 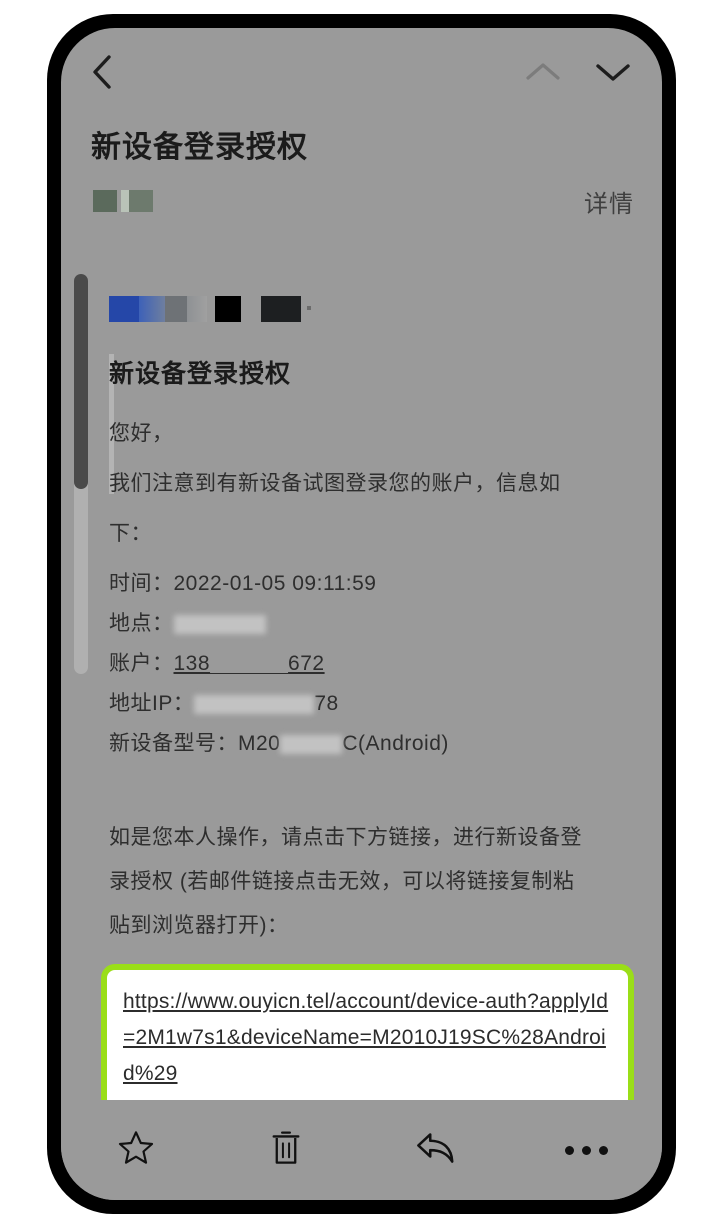 What do you see at coordinates (199, 925) in the screenshot?
I see `instruction-line-3: 贴到浏览器打开)：` at bounding box center [199, 925].